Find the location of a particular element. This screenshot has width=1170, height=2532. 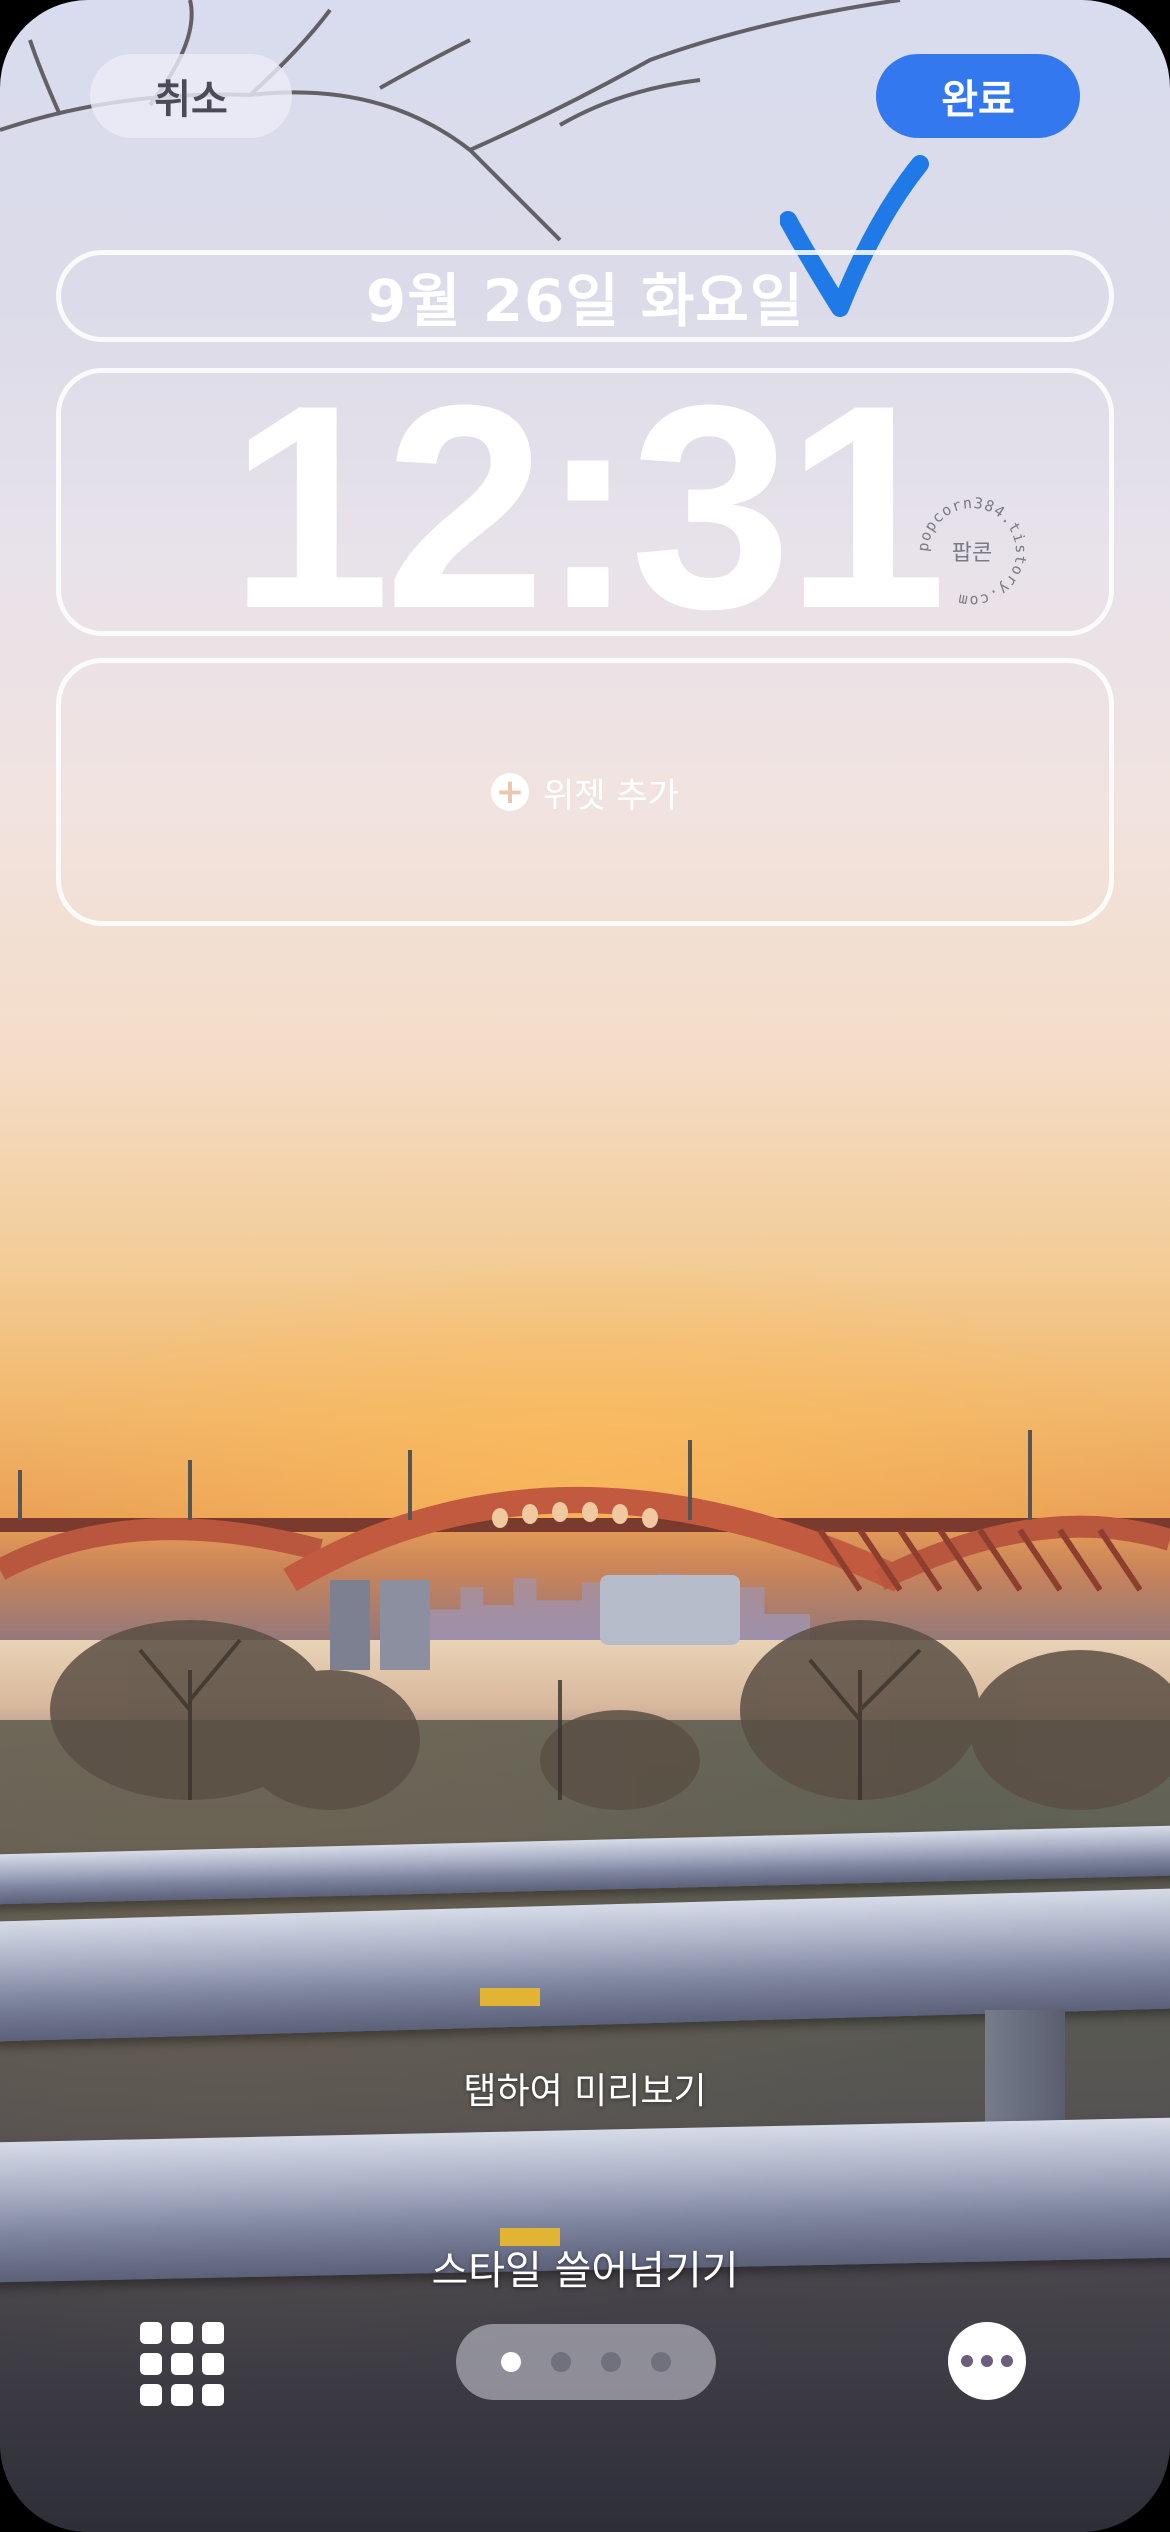

add-widget-label: 위젯 추가 is located at coordinates (611, 795).